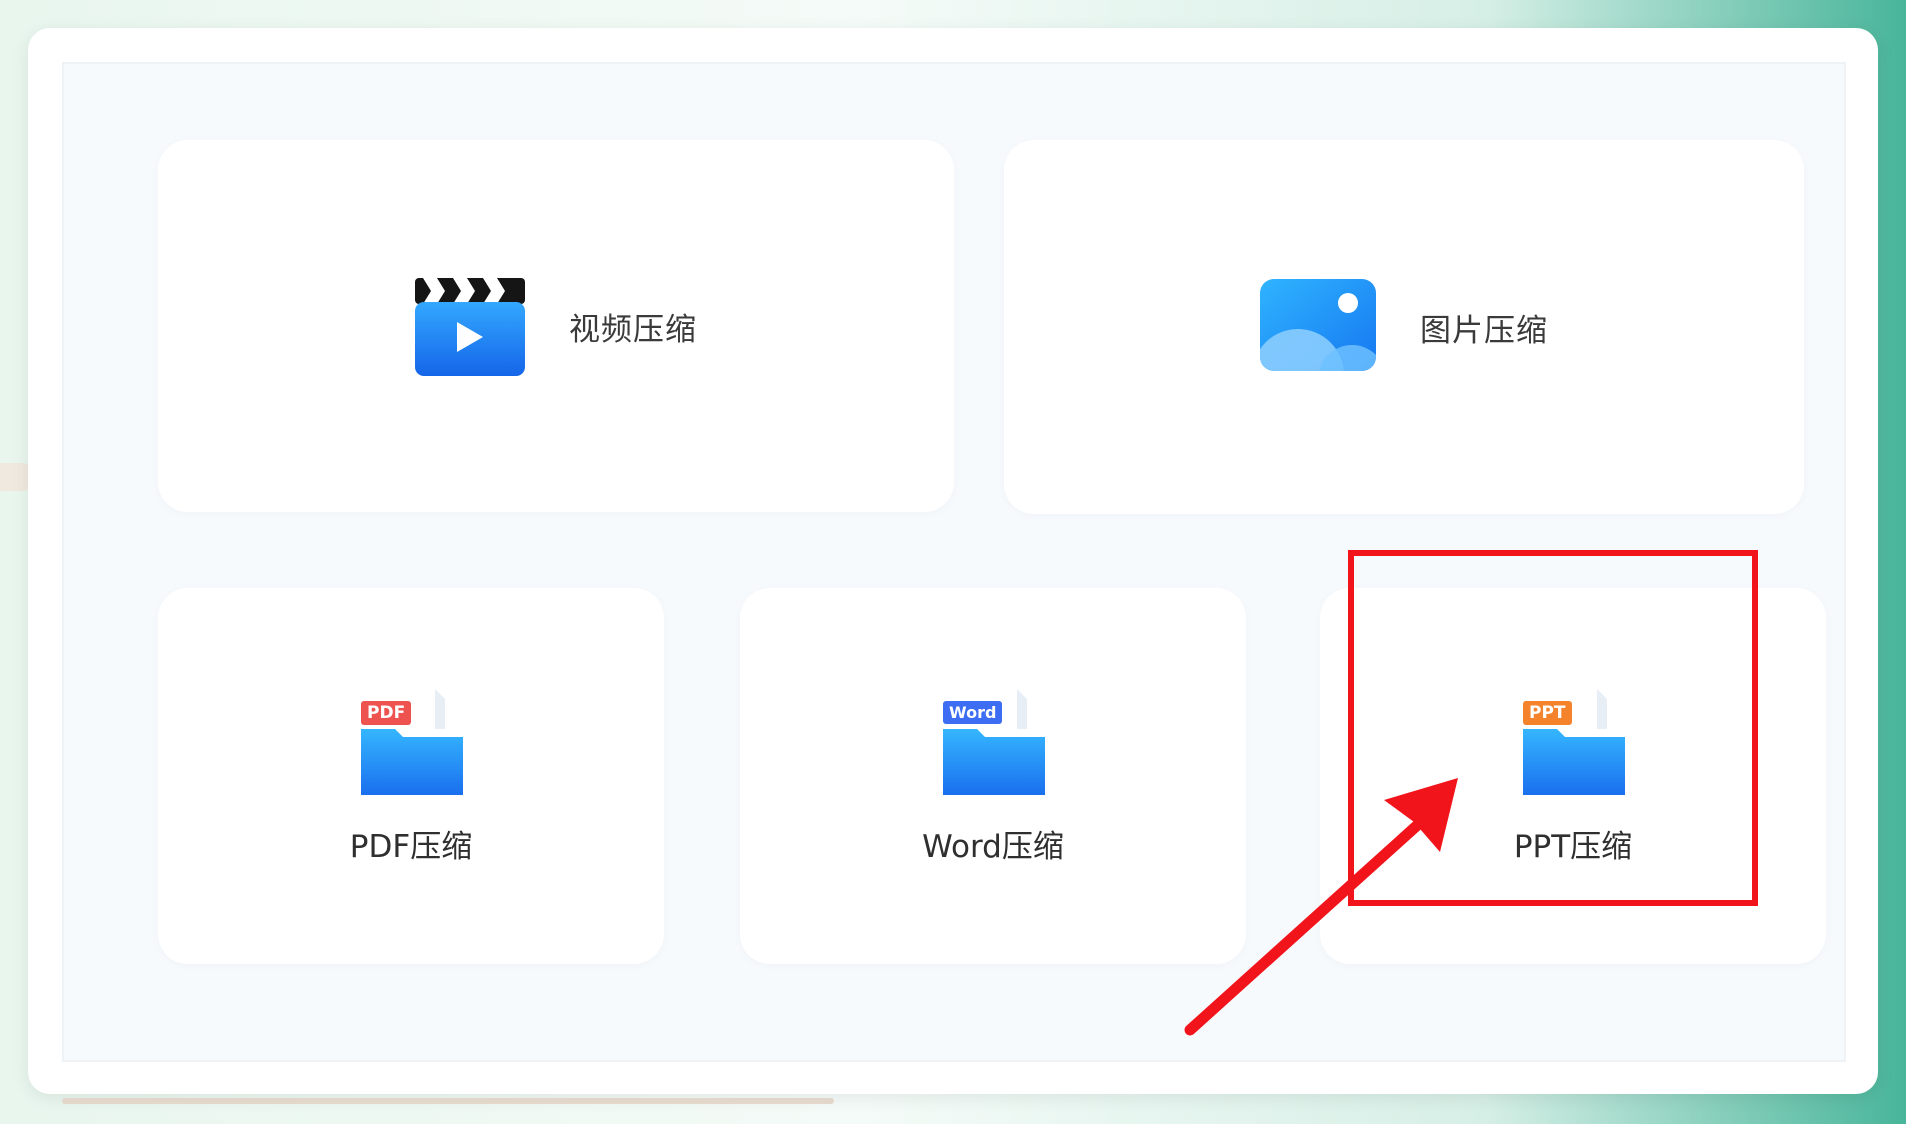 The width and height of the screenshot is (1906, 1124). Describe the element at coordinates (1573, 846) in the screenshot. I see `ppt-compress-label: PPT压缩` at that location.